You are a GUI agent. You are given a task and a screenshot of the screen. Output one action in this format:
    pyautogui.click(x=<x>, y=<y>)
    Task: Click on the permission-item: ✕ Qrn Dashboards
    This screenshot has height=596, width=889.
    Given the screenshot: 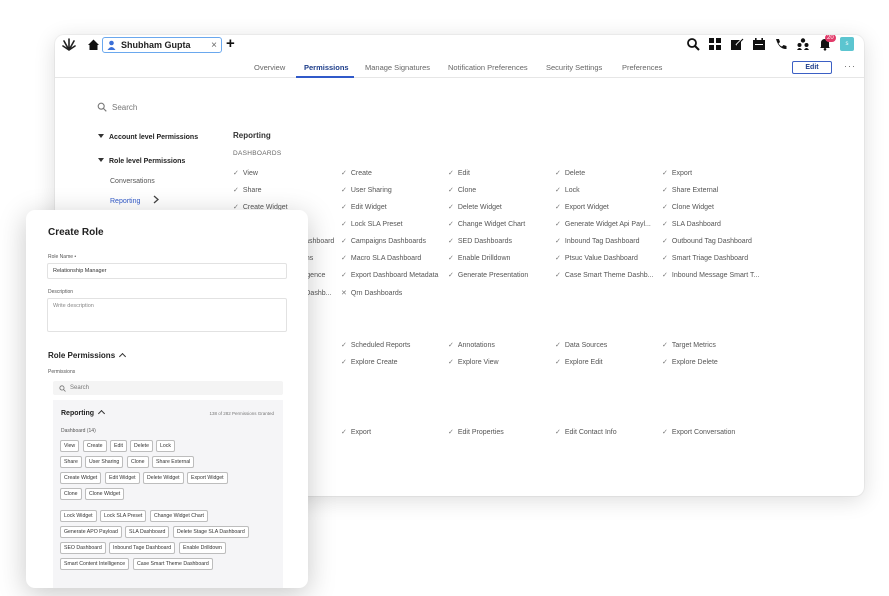 What is the action you would take?
    pyautogui.click(x=371, y=293)
    